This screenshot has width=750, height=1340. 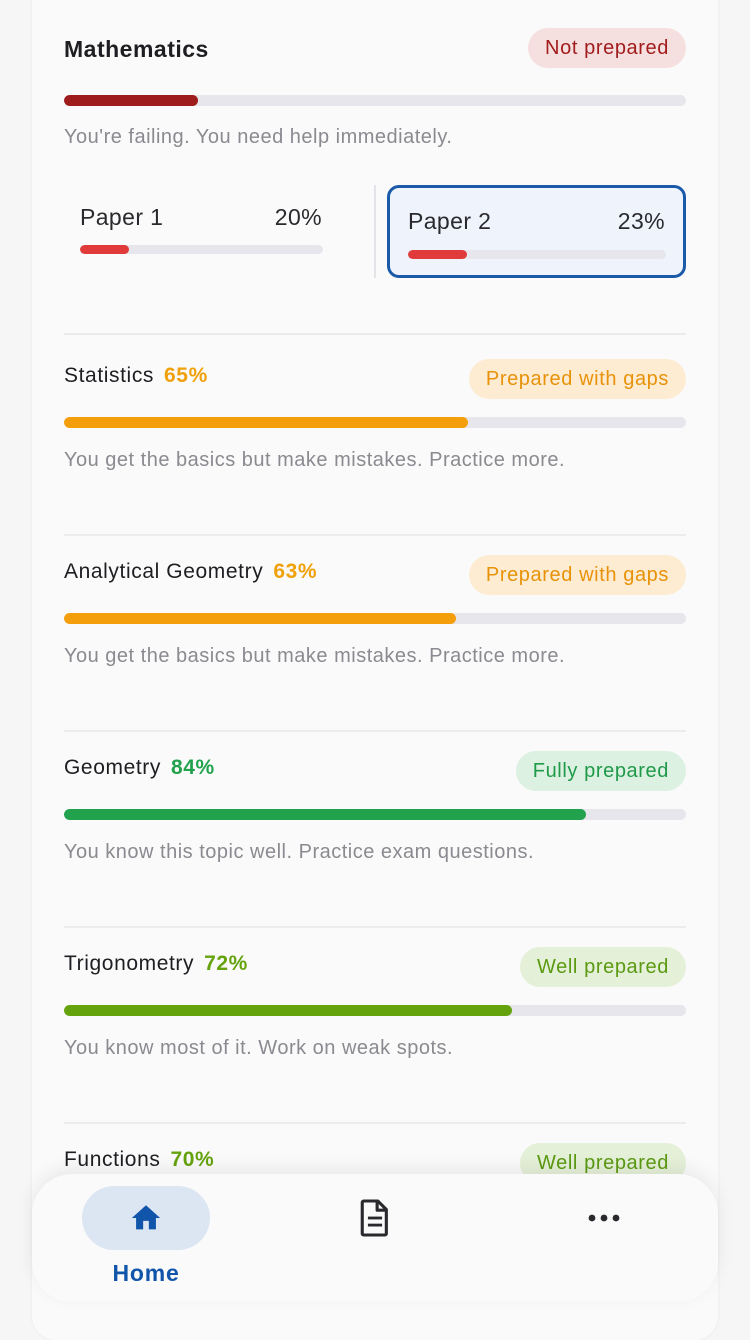 I want to click on topic-title: Statistics 65%, so click(x=136, y=376).